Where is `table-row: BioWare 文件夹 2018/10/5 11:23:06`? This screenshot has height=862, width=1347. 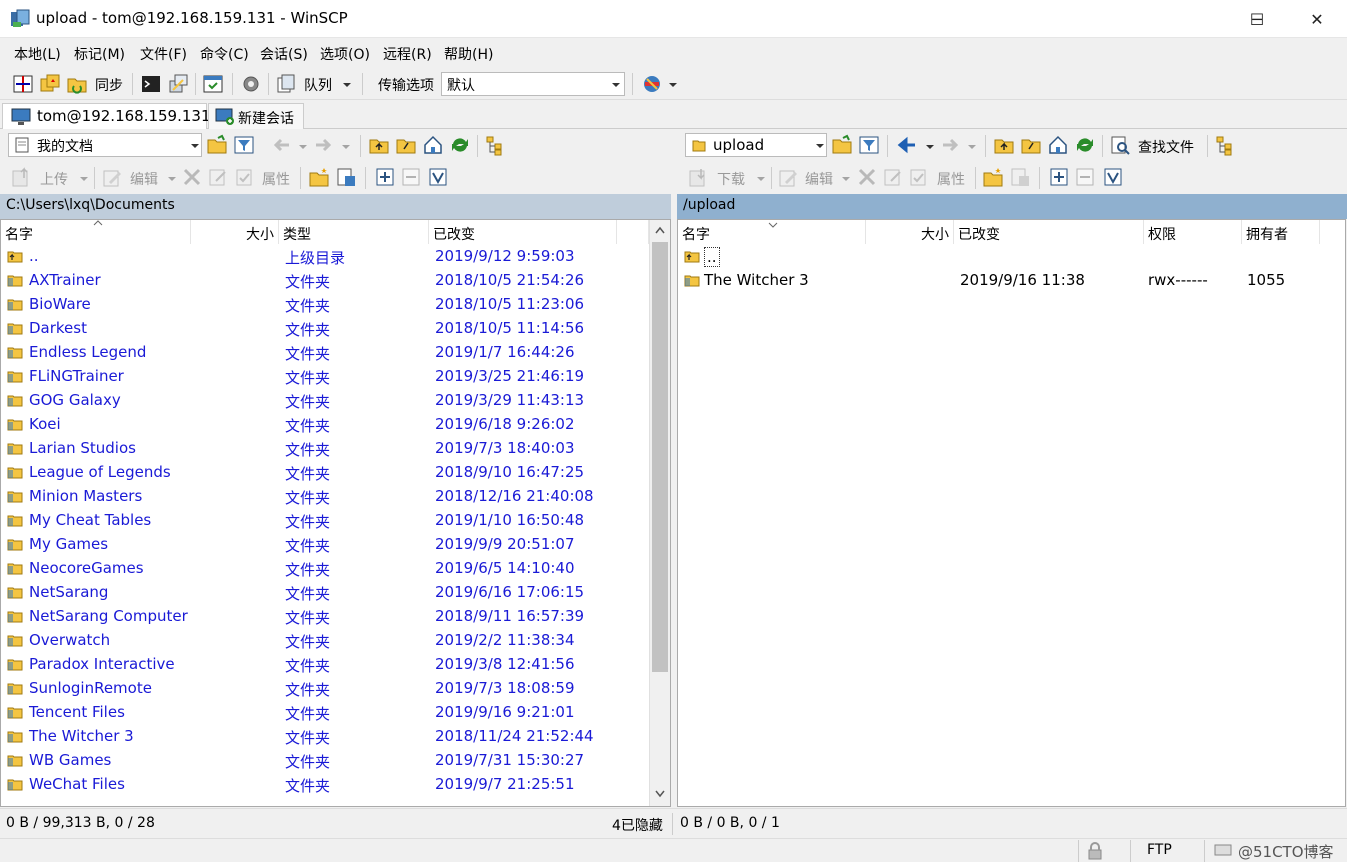 table-row: BioWare 文件夹 2018/10/5 11:23:06 is located at coordinates (325, 304).